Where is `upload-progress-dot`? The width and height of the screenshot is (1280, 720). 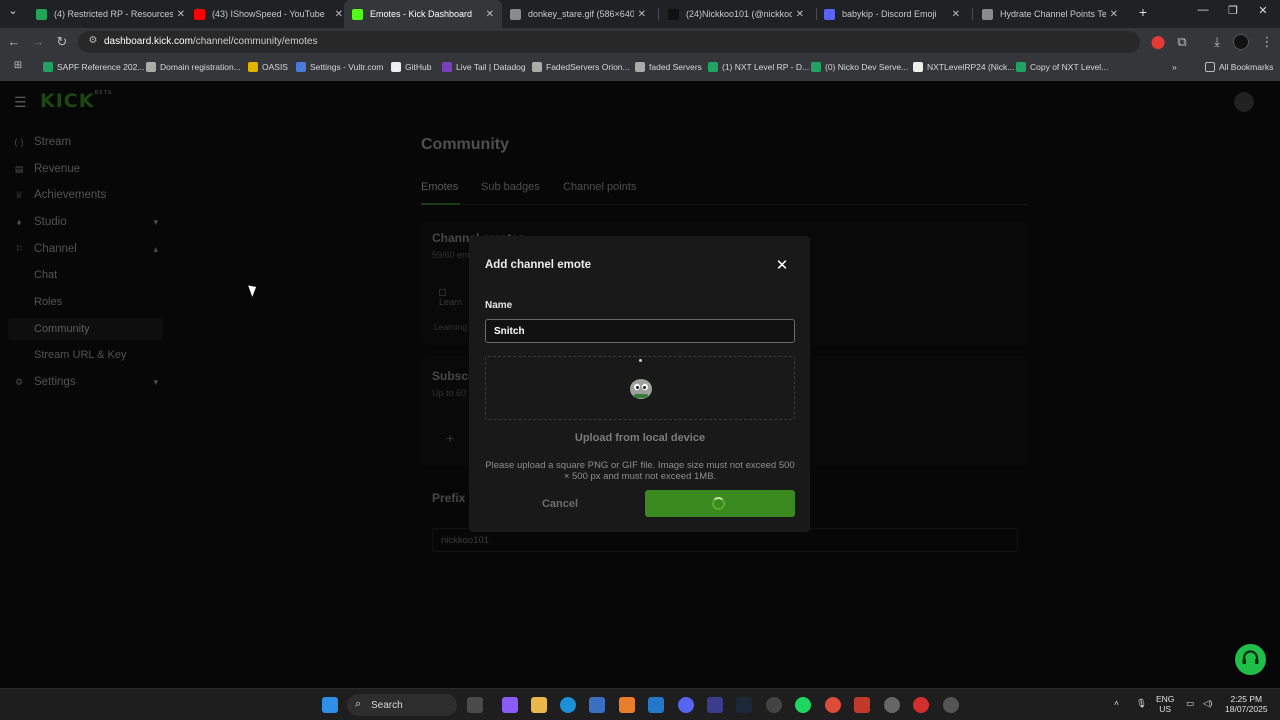 upload-progress-dot is located at coordinates (640, 360).